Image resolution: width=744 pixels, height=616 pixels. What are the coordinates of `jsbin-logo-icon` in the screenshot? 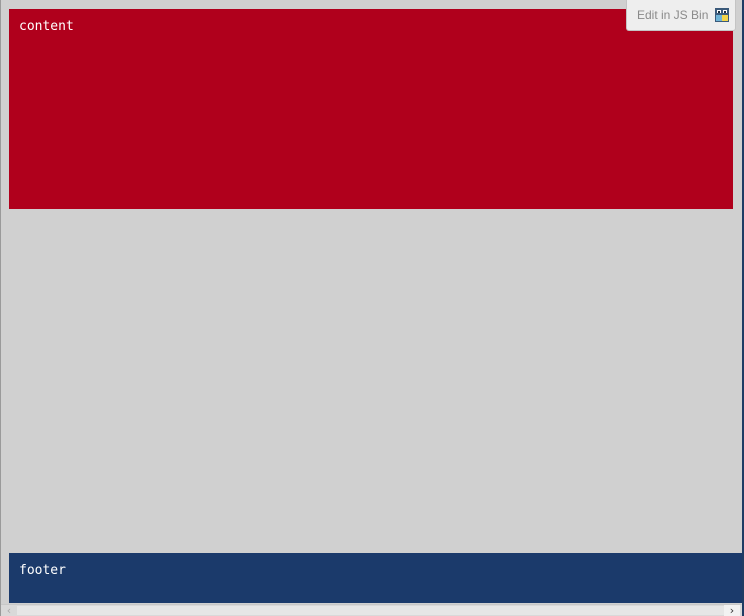 It's located at (722, 15).